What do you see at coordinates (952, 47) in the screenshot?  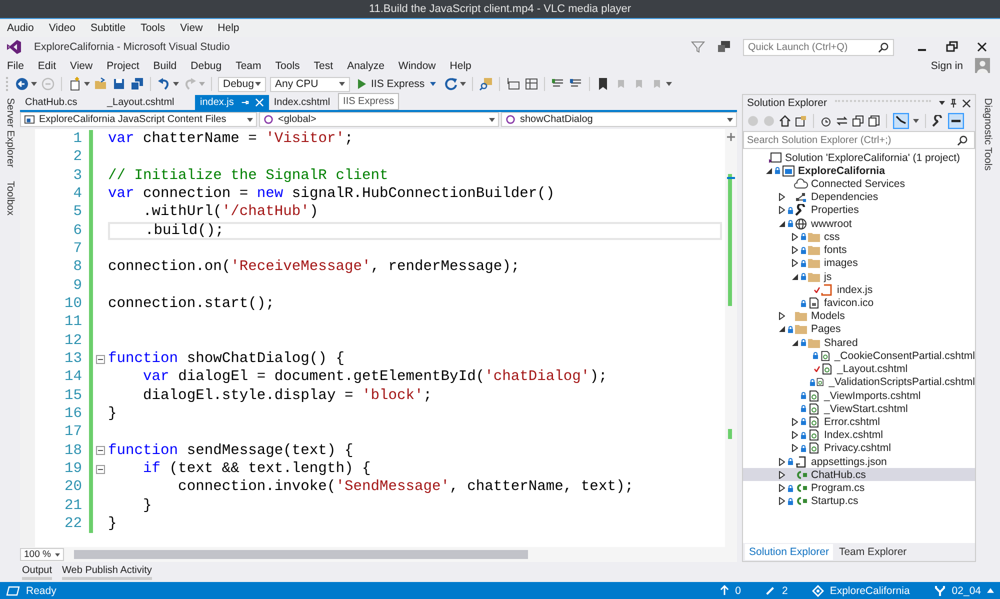 I see `restore-icon` at bounding box center [952, 47].